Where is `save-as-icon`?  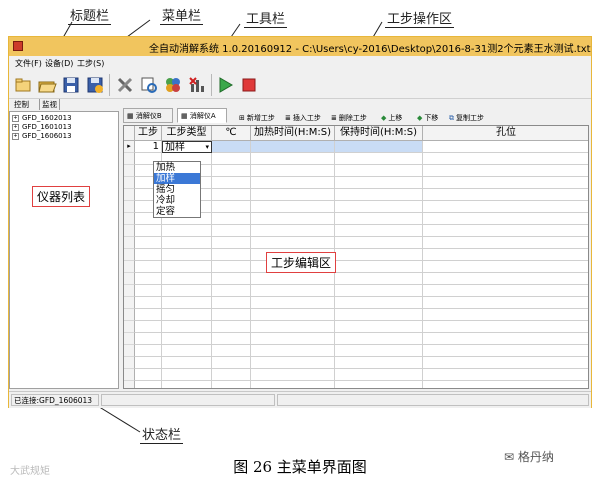
save-as-icon is located at coordinates (95, 85).